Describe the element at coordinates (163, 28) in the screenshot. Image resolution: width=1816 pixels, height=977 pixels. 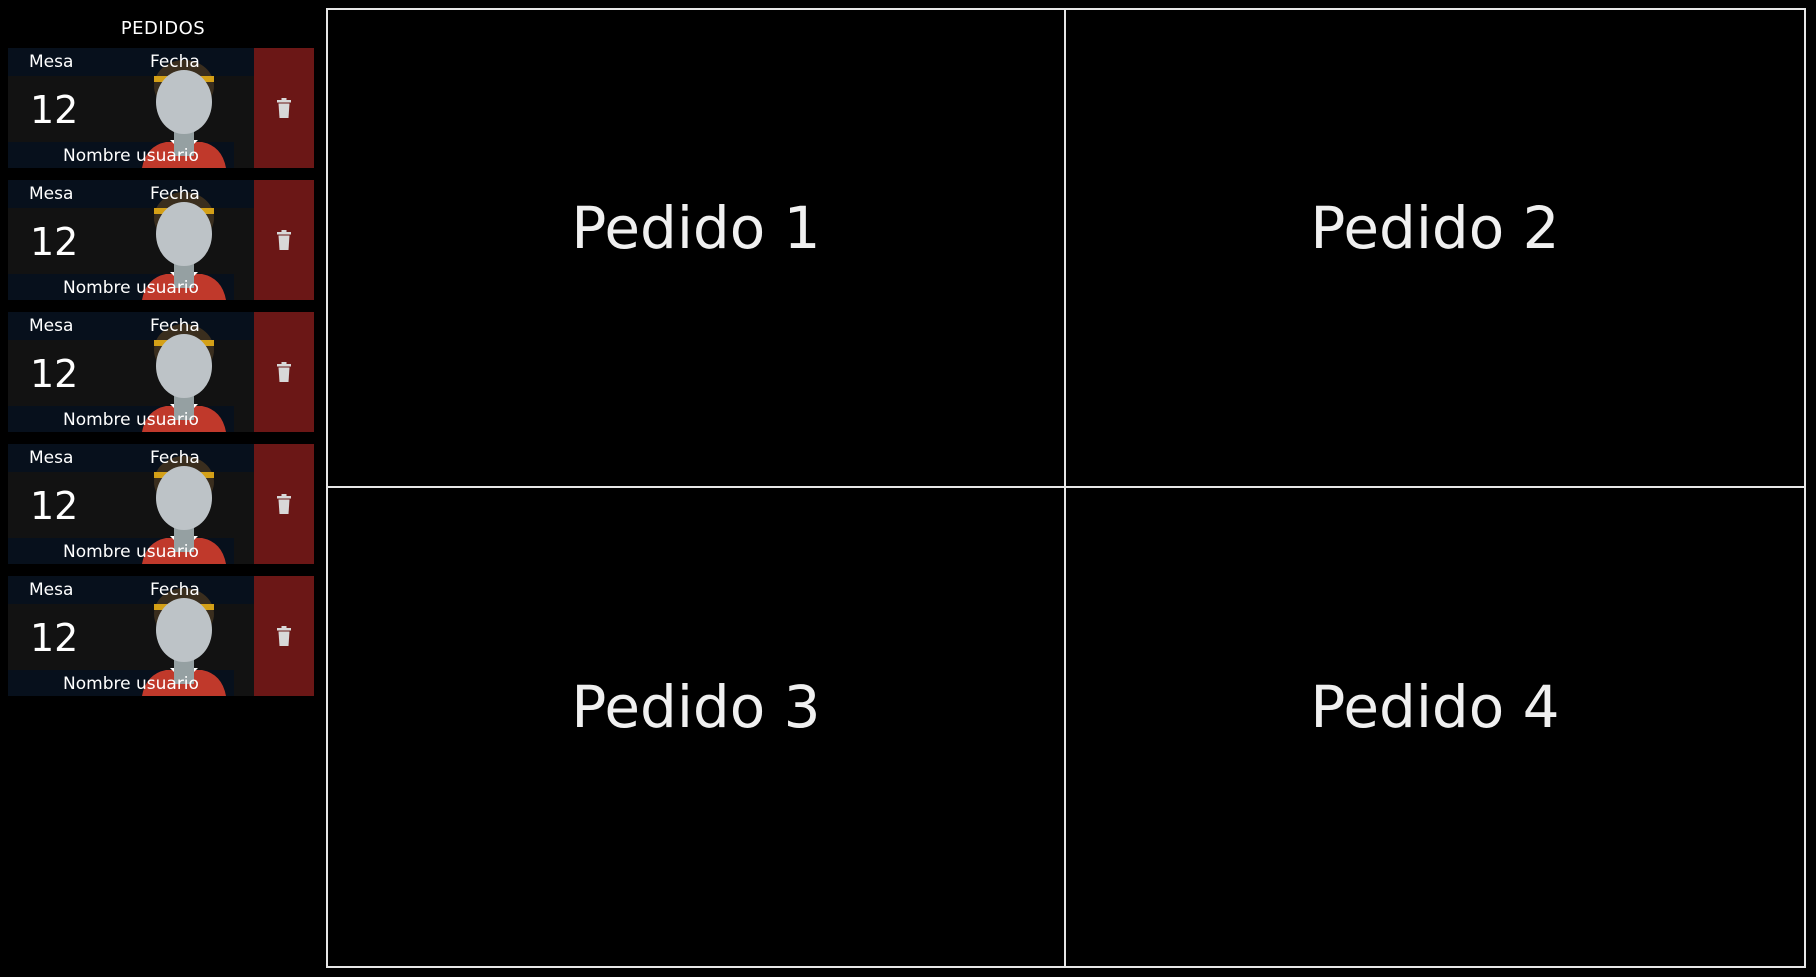
I see `sidebar-title: PEDIDOS` at that location.